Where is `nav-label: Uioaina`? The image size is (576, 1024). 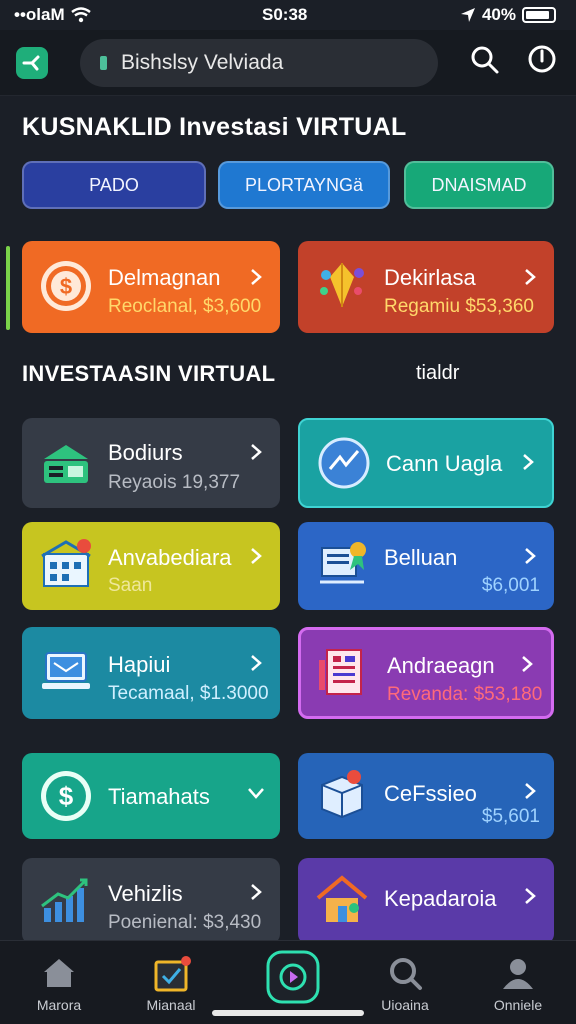 nav-label: Uioaina is located at coordinates (405, 1005).